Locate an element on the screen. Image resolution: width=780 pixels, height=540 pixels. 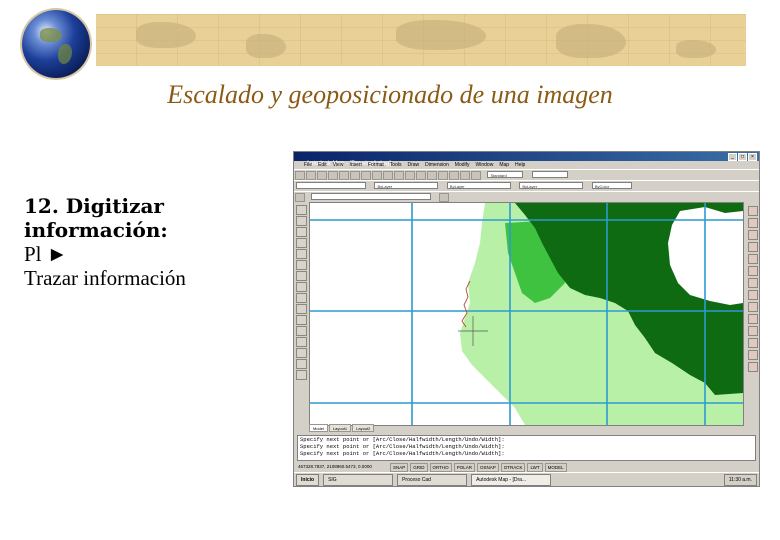
layer-manager-icon is located at coordinates (300, 197).